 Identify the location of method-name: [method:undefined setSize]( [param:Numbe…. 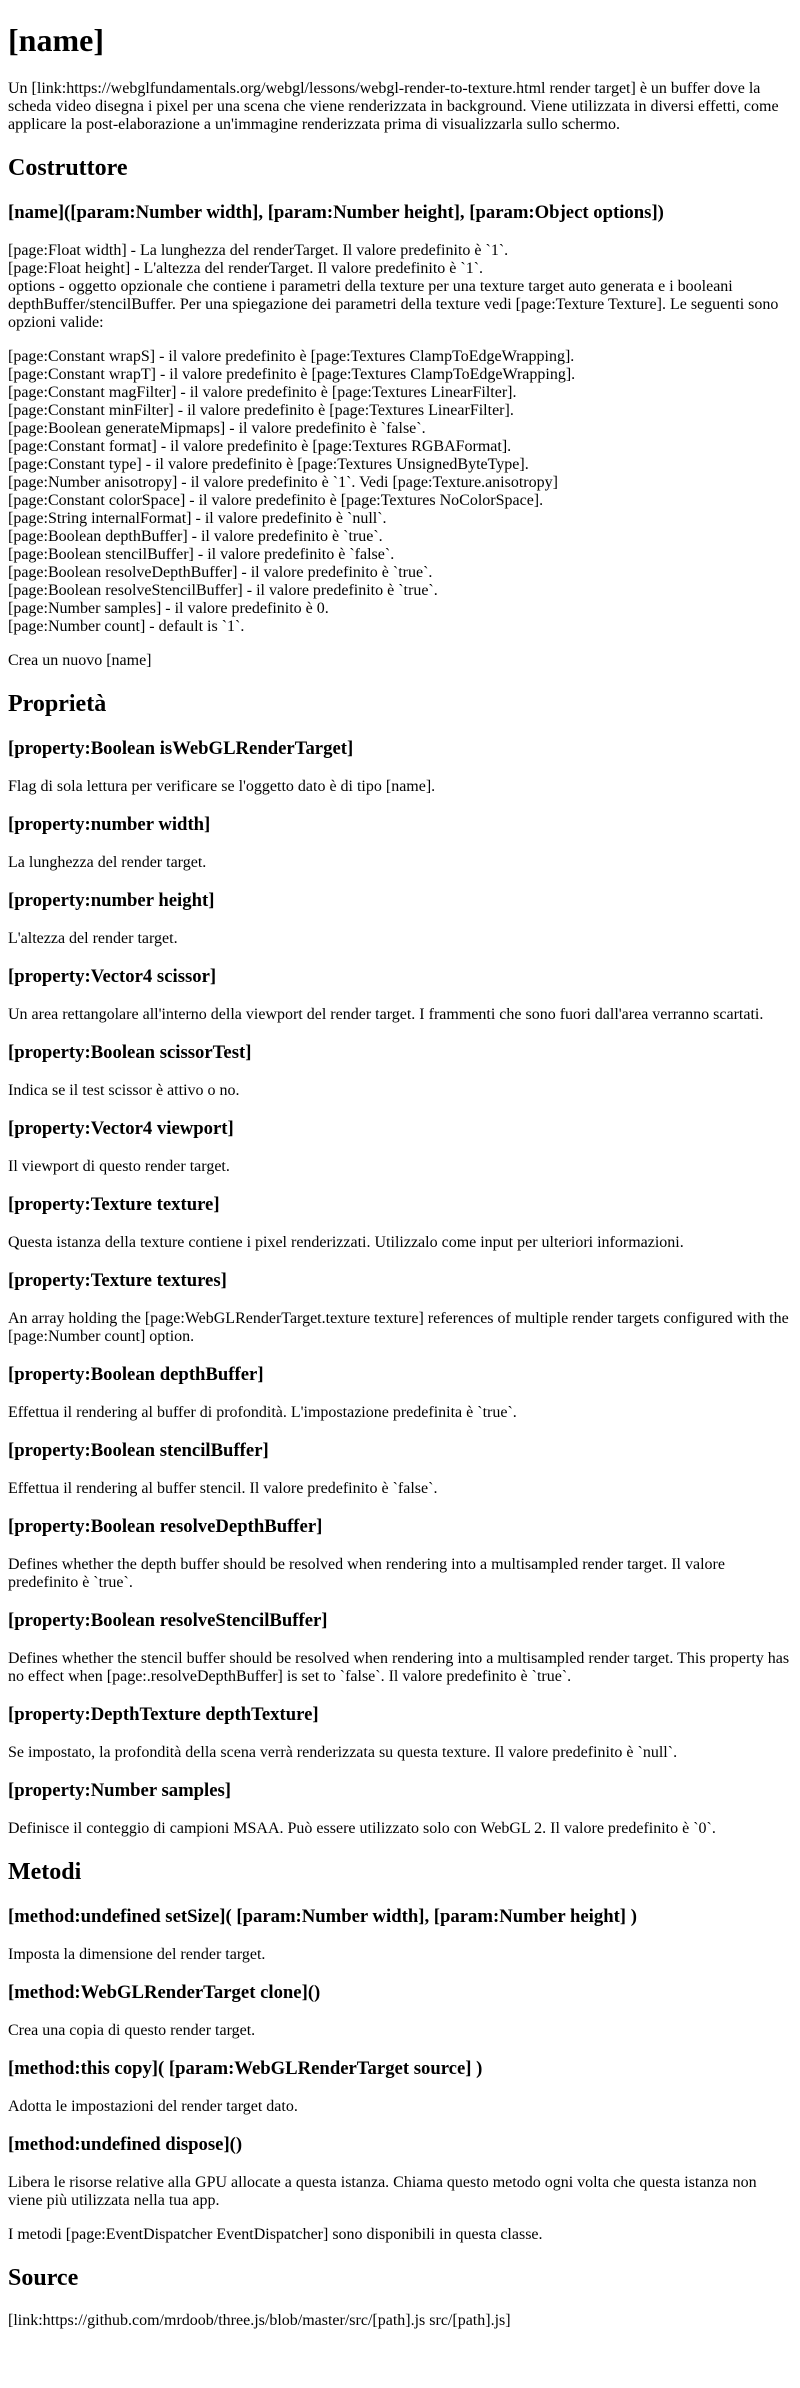
(322, 1916).